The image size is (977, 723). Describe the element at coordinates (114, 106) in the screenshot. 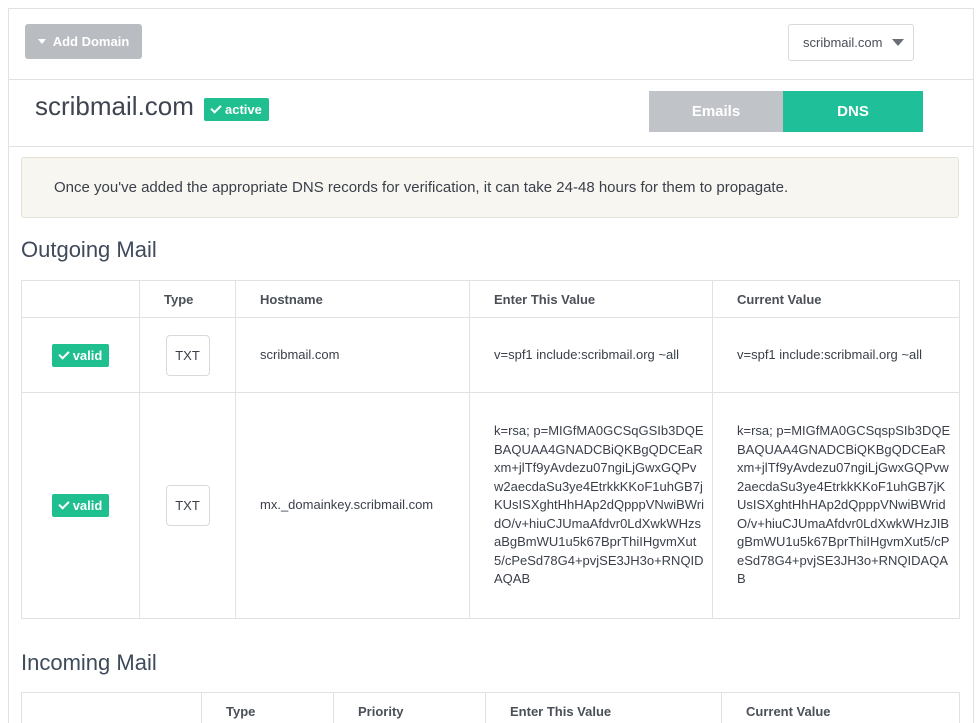

I see `domain-title: scribmail.com` at that location.